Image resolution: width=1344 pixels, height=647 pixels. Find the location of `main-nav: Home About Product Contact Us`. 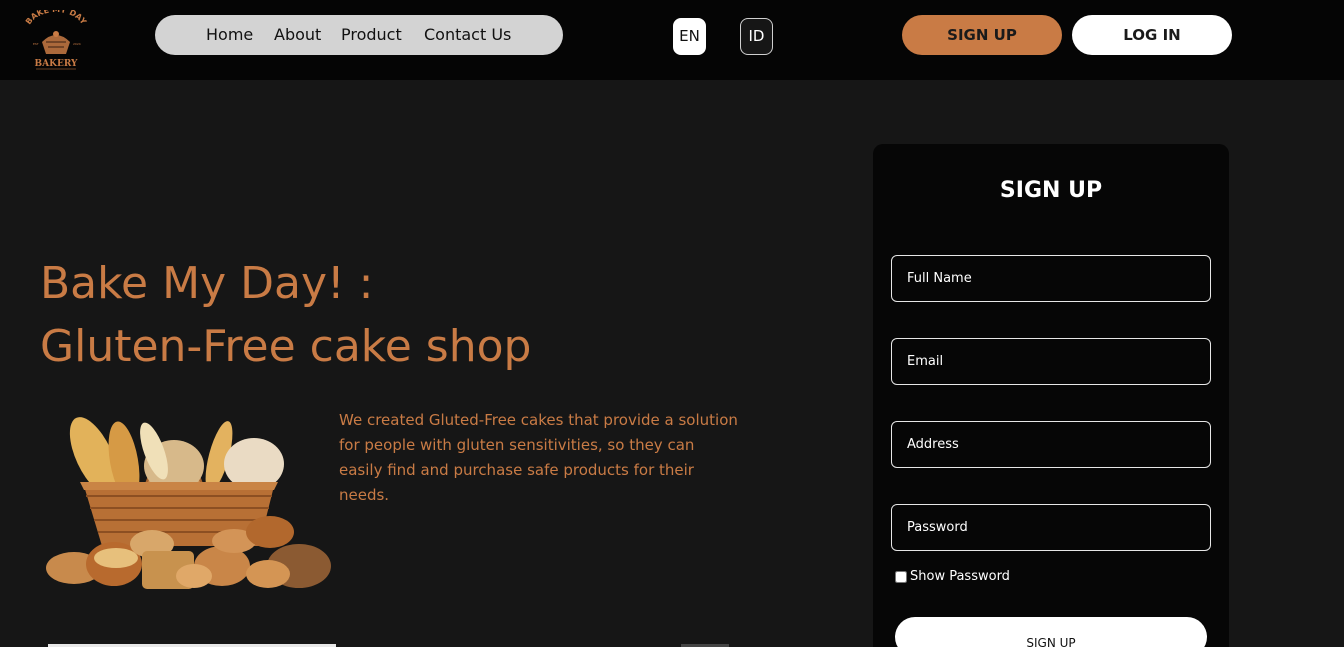

main-nav: Home About Product Contact Us is located at coordinates (359, 35).